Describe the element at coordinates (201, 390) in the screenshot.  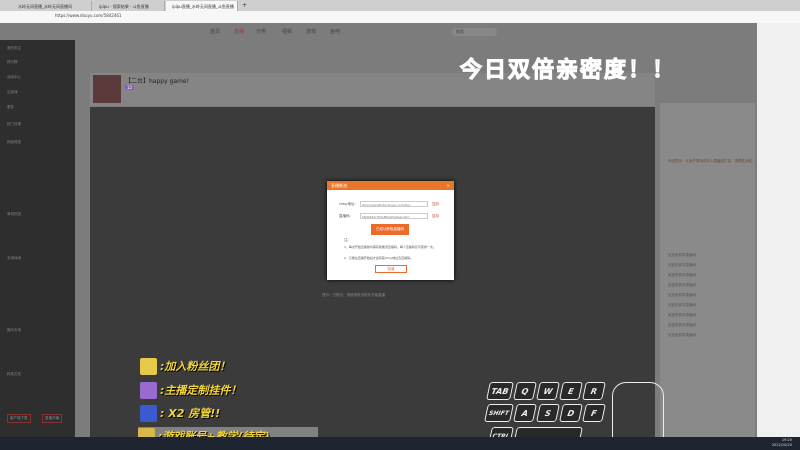
I see `caption-text: :主播定制挂件！` at that location.